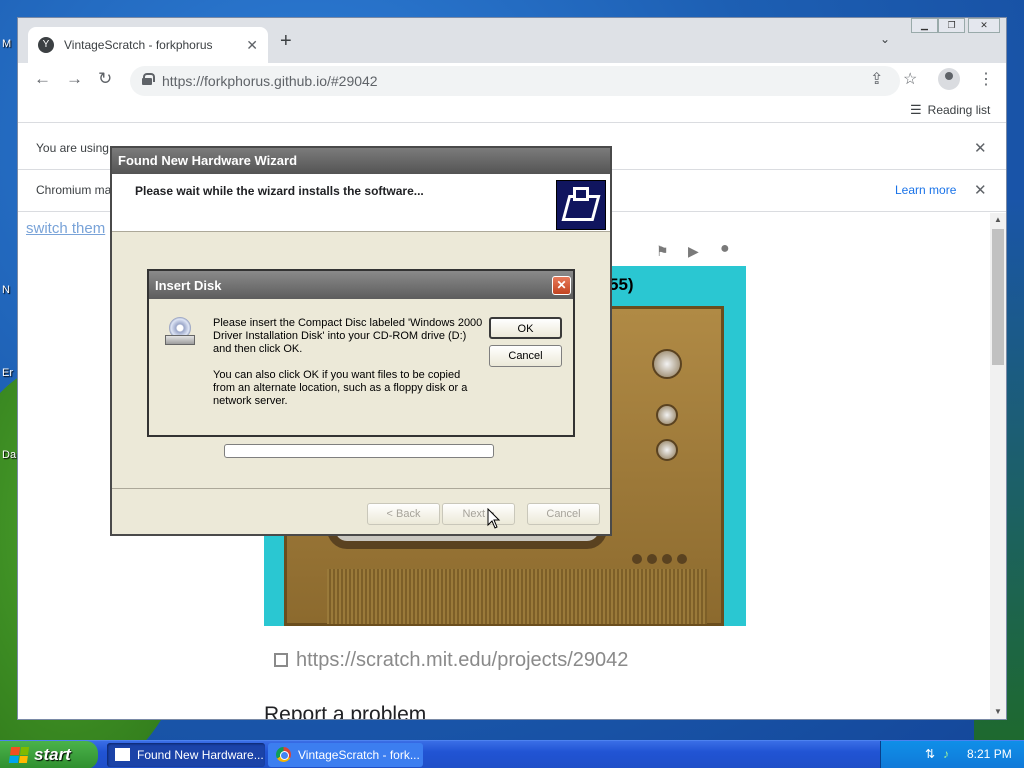 This screenshot has width=1024, height=768. I want to click on url-text: https://forkphorus.github.io/#29042, so click(270, 81).